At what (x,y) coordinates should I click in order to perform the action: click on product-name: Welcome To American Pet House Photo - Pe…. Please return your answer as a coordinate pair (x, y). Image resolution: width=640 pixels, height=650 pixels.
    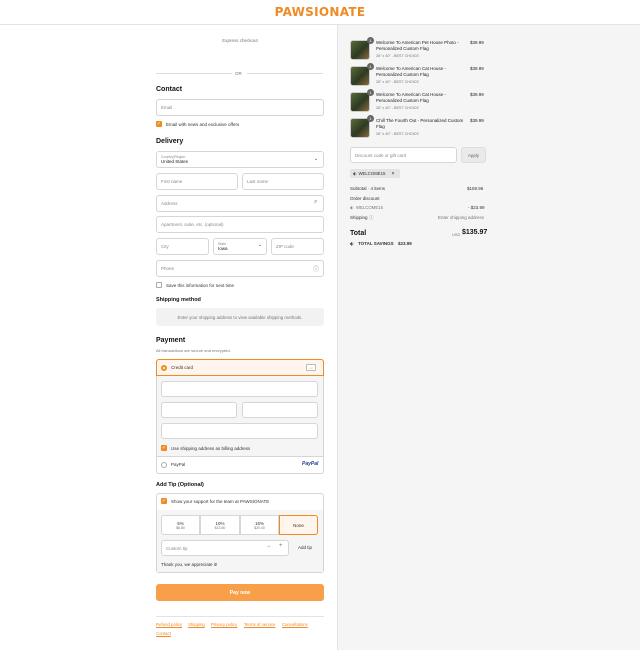
    Looking at the image, I should click on (417, 46).